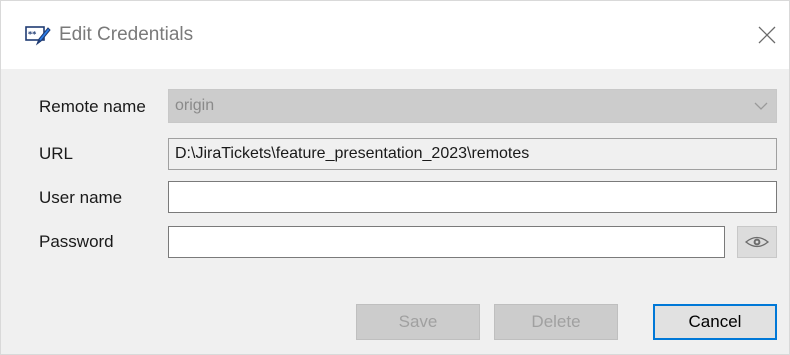 The height and width of the screenshot is (355, 790). I want to click on save-button: Save, so click(418, 322).